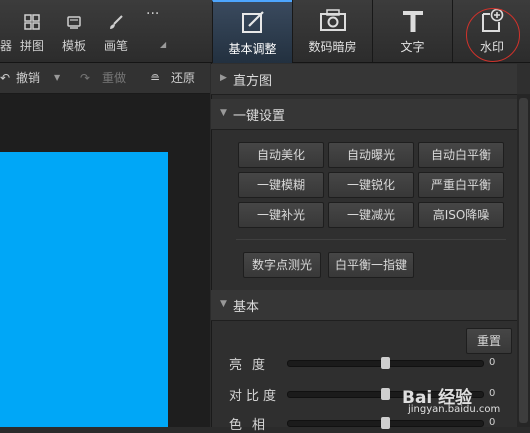 This screenshot has height=433, width=530. I want to click on redo-label: 重做, so click(114, 78).